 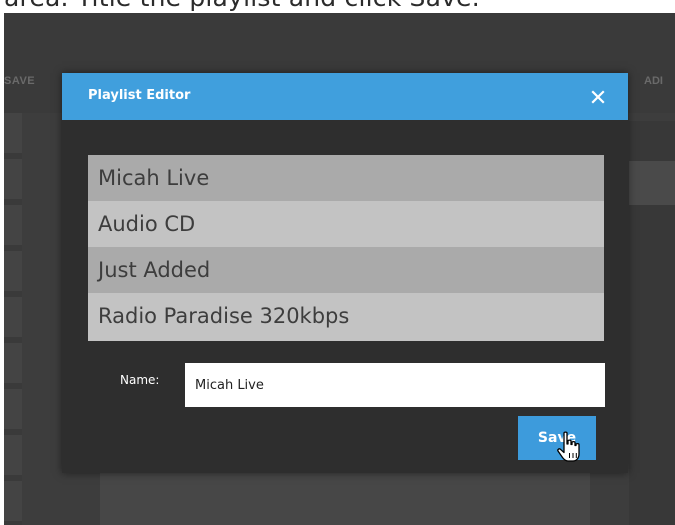 What do you see at coordinates (139, 95) in the screenshot?
I see `dialog-title: Playlist Editor` at bounding box center [139, 95].